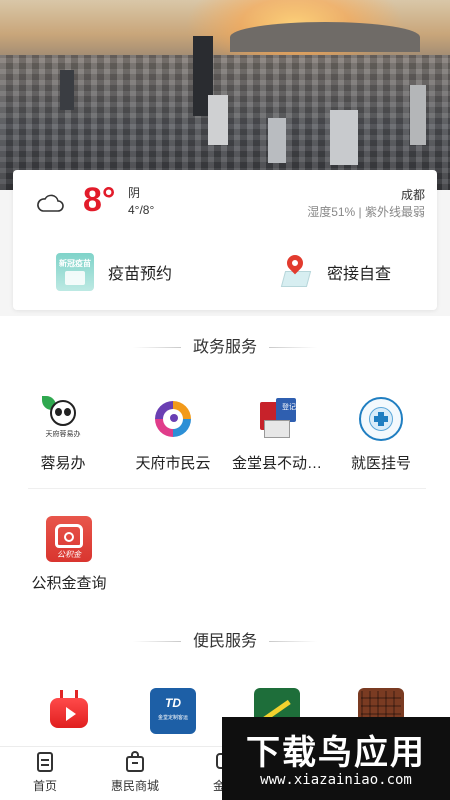 Image resolution: width=450 pixels, height=800 pixels. What do you see at coordinates (44, 786) in the screenshot?
I see `tab-label: 首页` at bounding box center [44, 786].